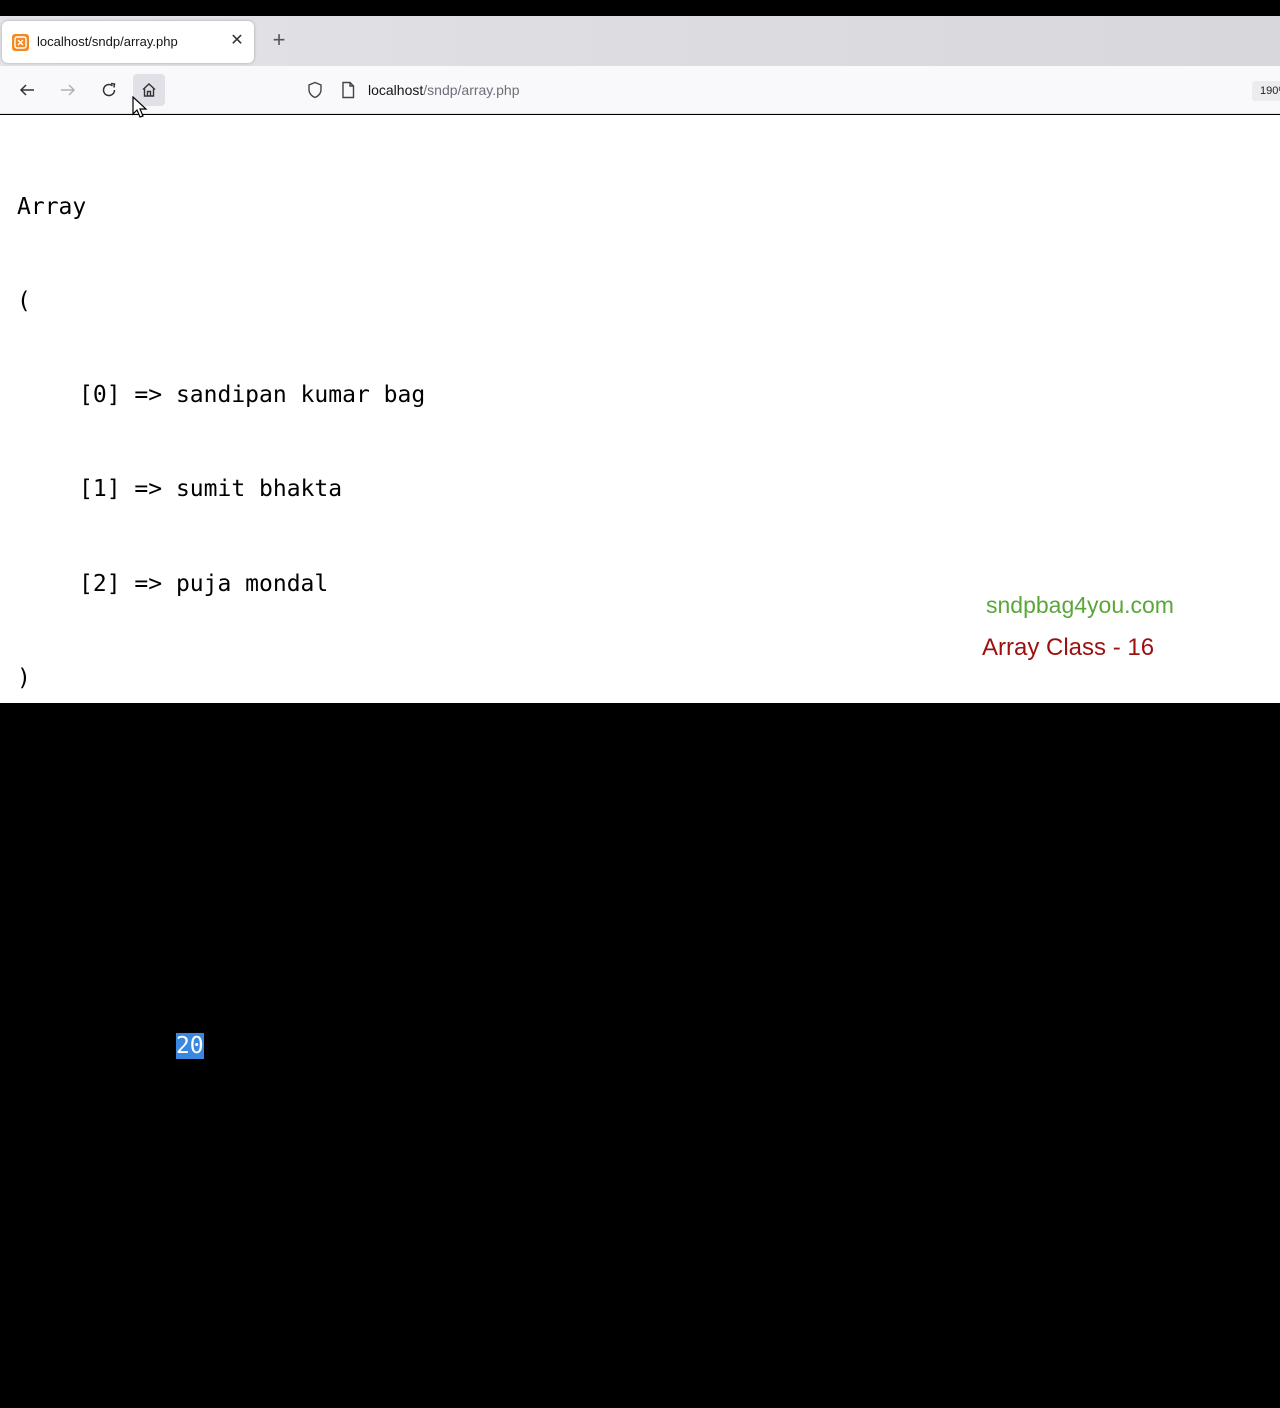 The height and width of the screenshot is (1408, 1280). Describe the element at coordinates (189, 1140) in the screenshot. I see `entry-value: 55` at that location.